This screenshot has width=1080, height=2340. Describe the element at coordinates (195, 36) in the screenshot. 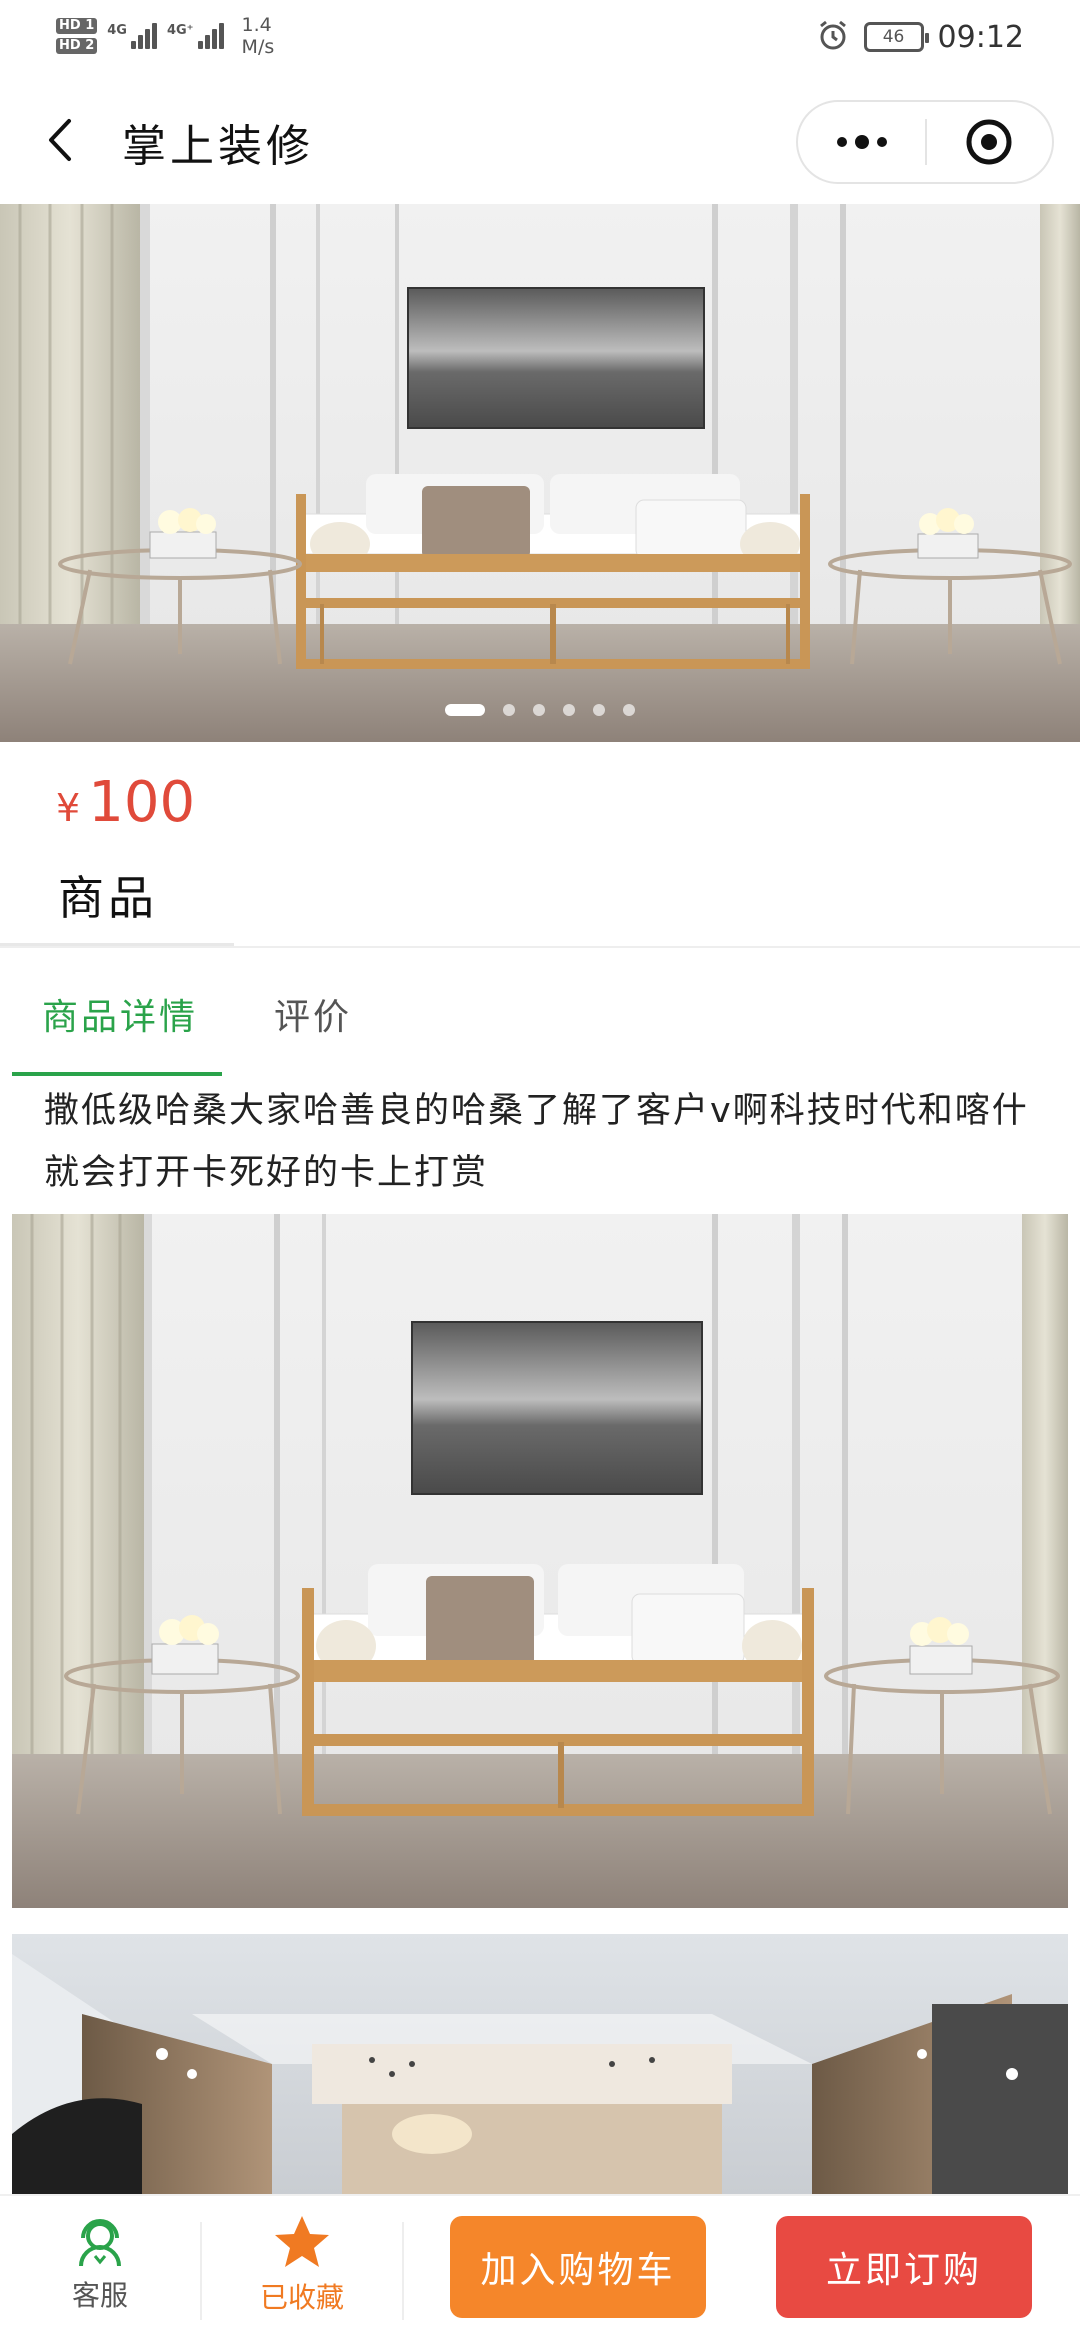

I see `signal-icon-2: 4G⁺` at that location.